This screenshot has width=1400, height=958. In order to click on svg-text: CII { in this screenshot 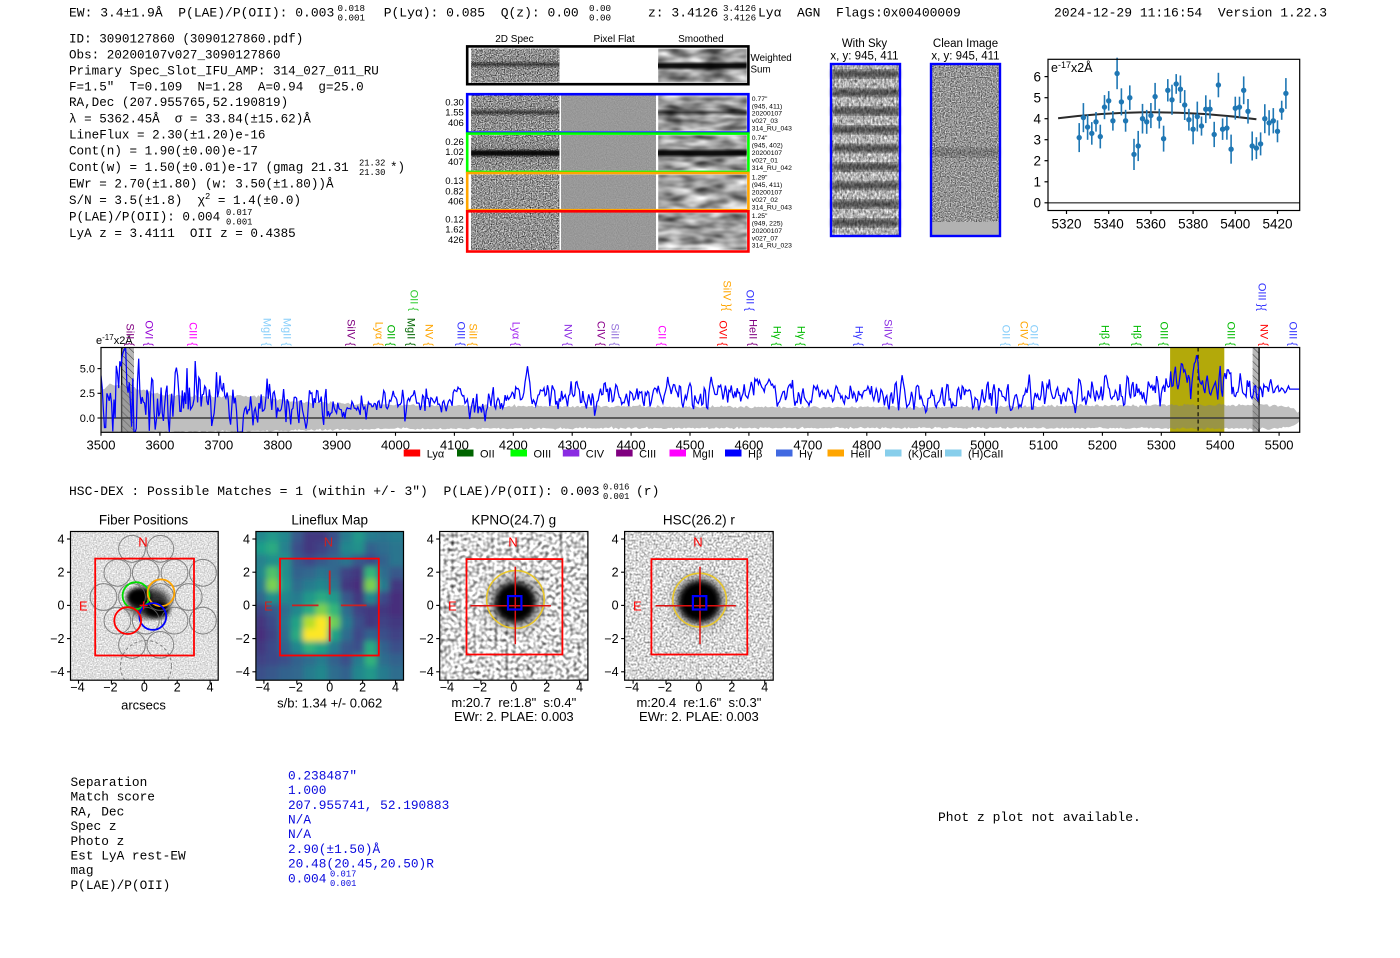, I will do `click(662, 335)`.